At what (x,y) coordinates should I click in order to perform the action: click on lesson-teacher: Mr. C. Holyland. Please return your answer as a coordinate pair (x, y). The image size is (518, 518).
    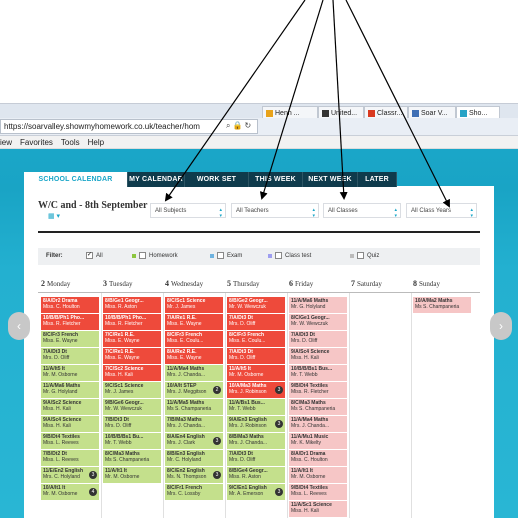
    Looking at the image, I should click on (184, 460).